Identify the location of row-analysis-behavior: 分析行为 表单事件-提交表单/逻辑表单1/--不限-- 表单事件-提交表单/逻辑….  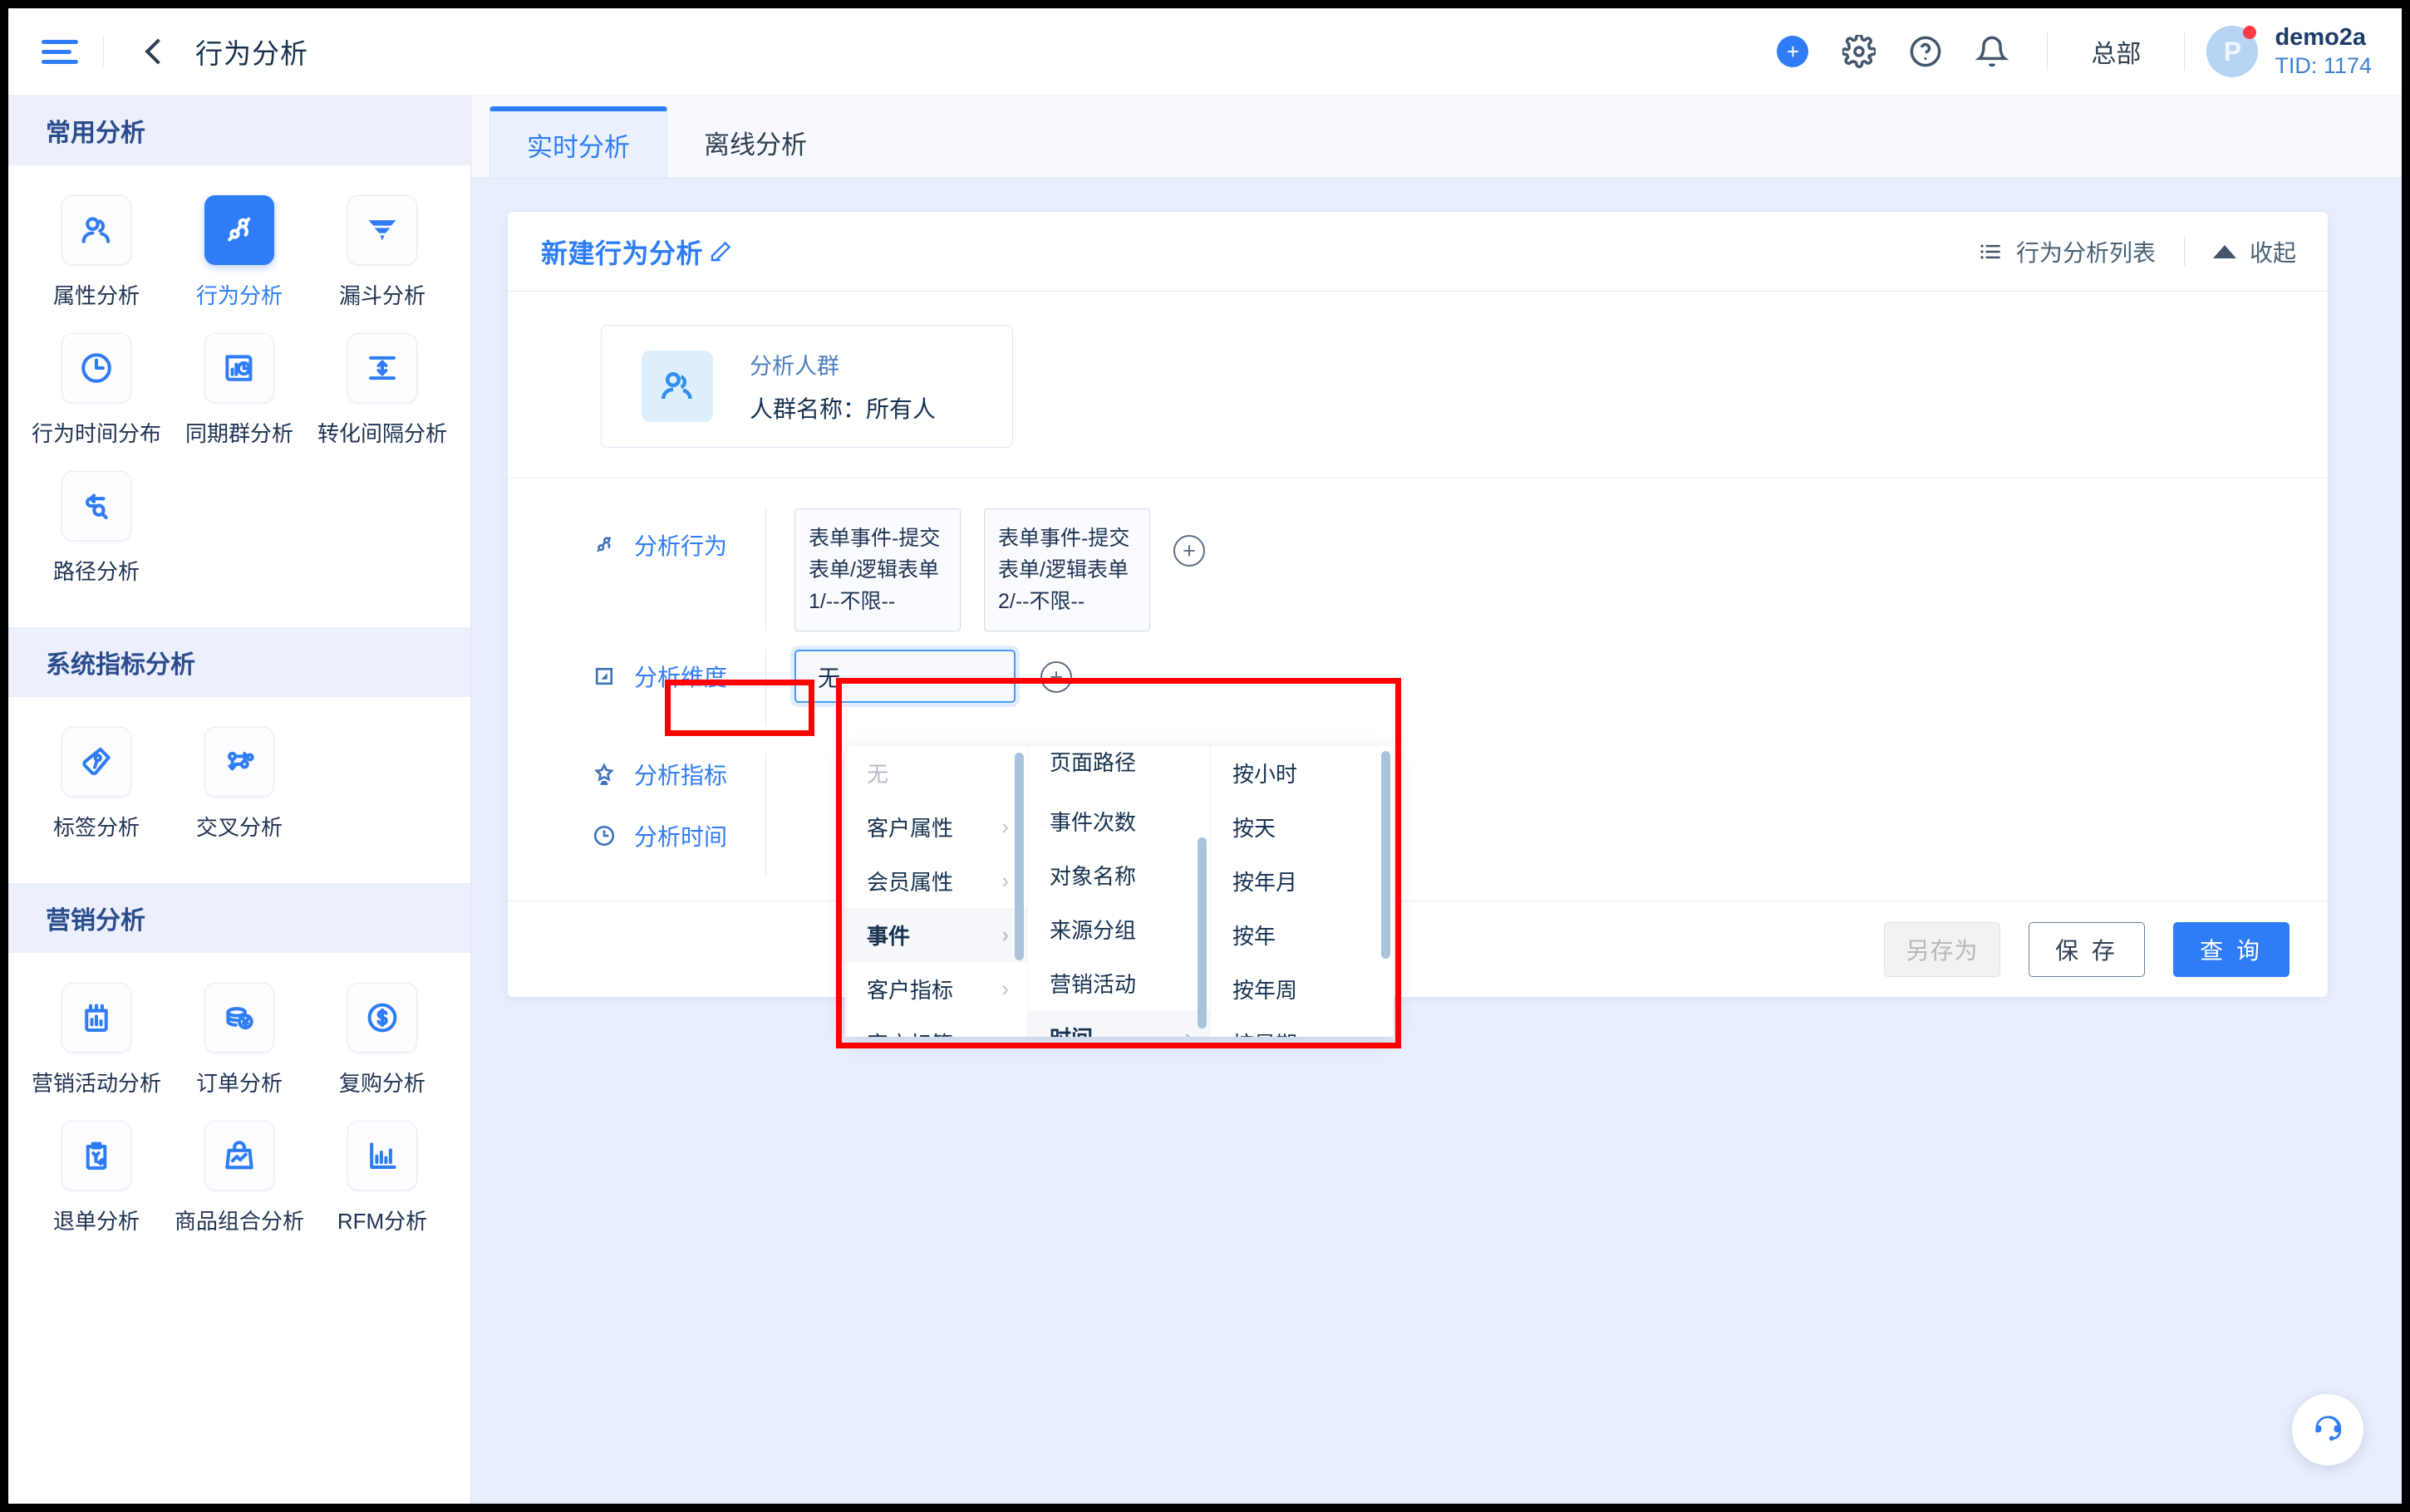
(1418, 569).